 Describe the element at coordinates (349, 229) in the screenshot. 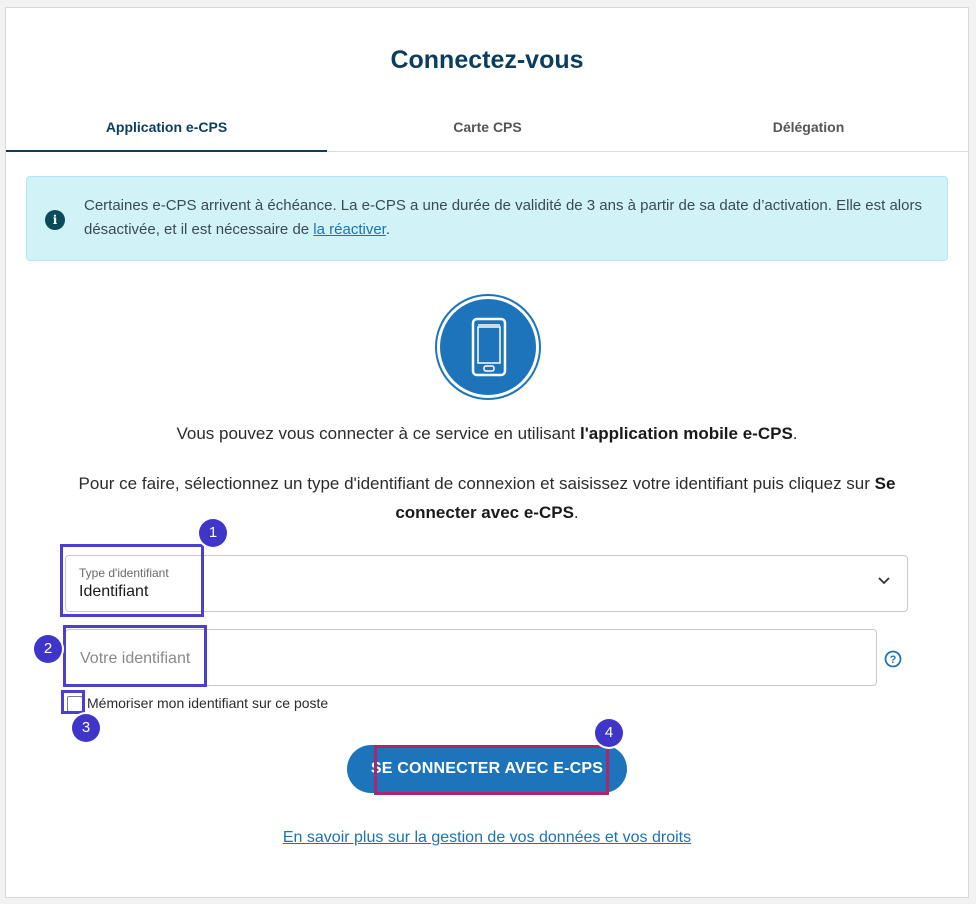

I see `reactivate-link: la réactiver` at that location.